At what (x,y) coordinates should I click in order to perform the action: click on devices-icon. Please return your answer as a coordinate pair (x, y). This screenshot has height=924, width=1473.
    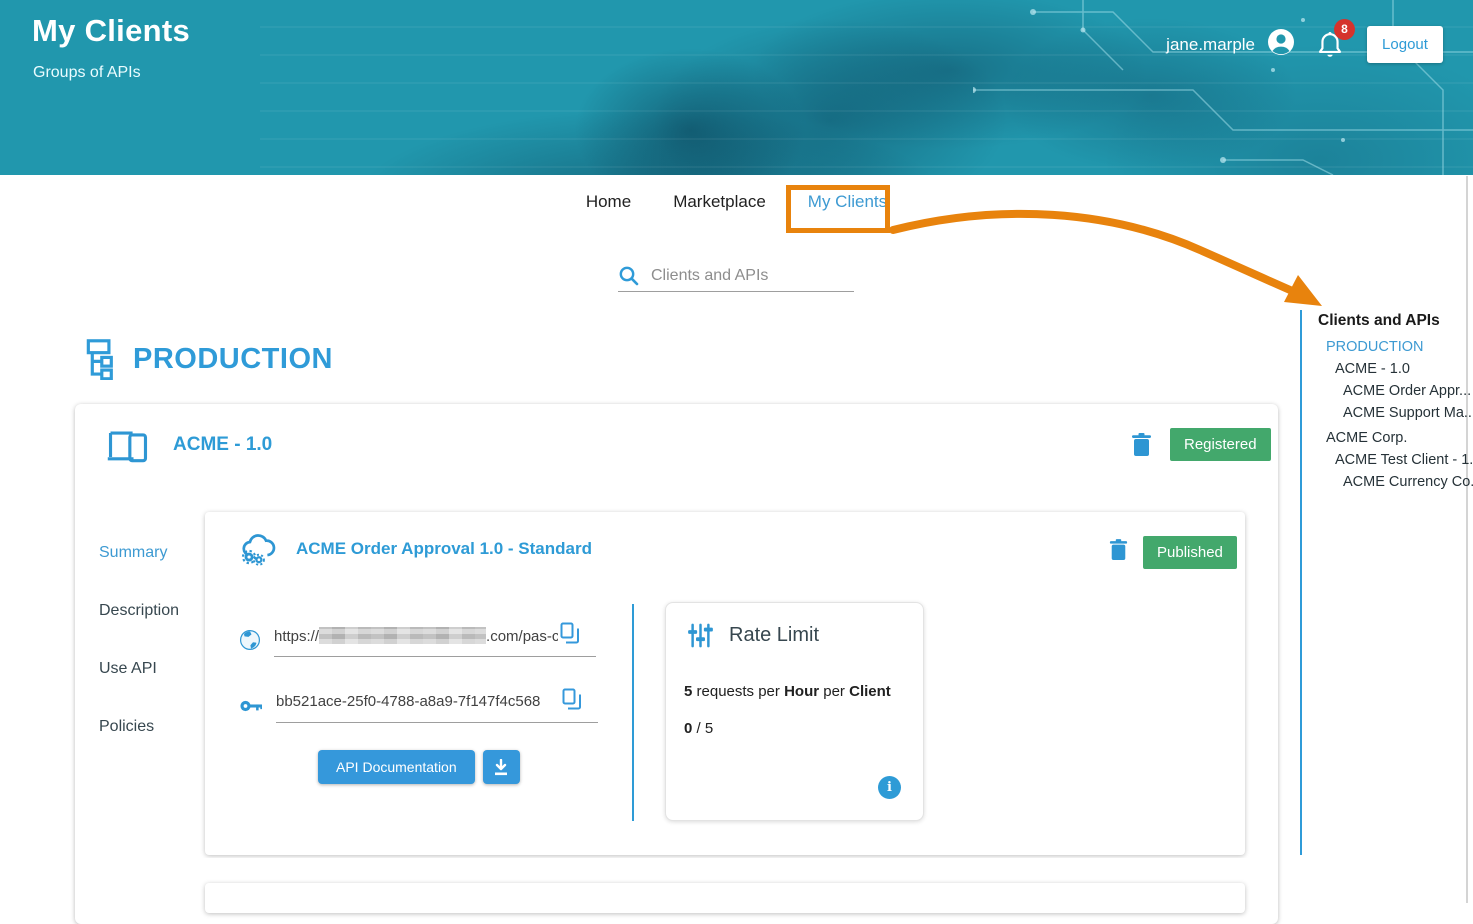
    Looking at the image, I should click on (128, 445).